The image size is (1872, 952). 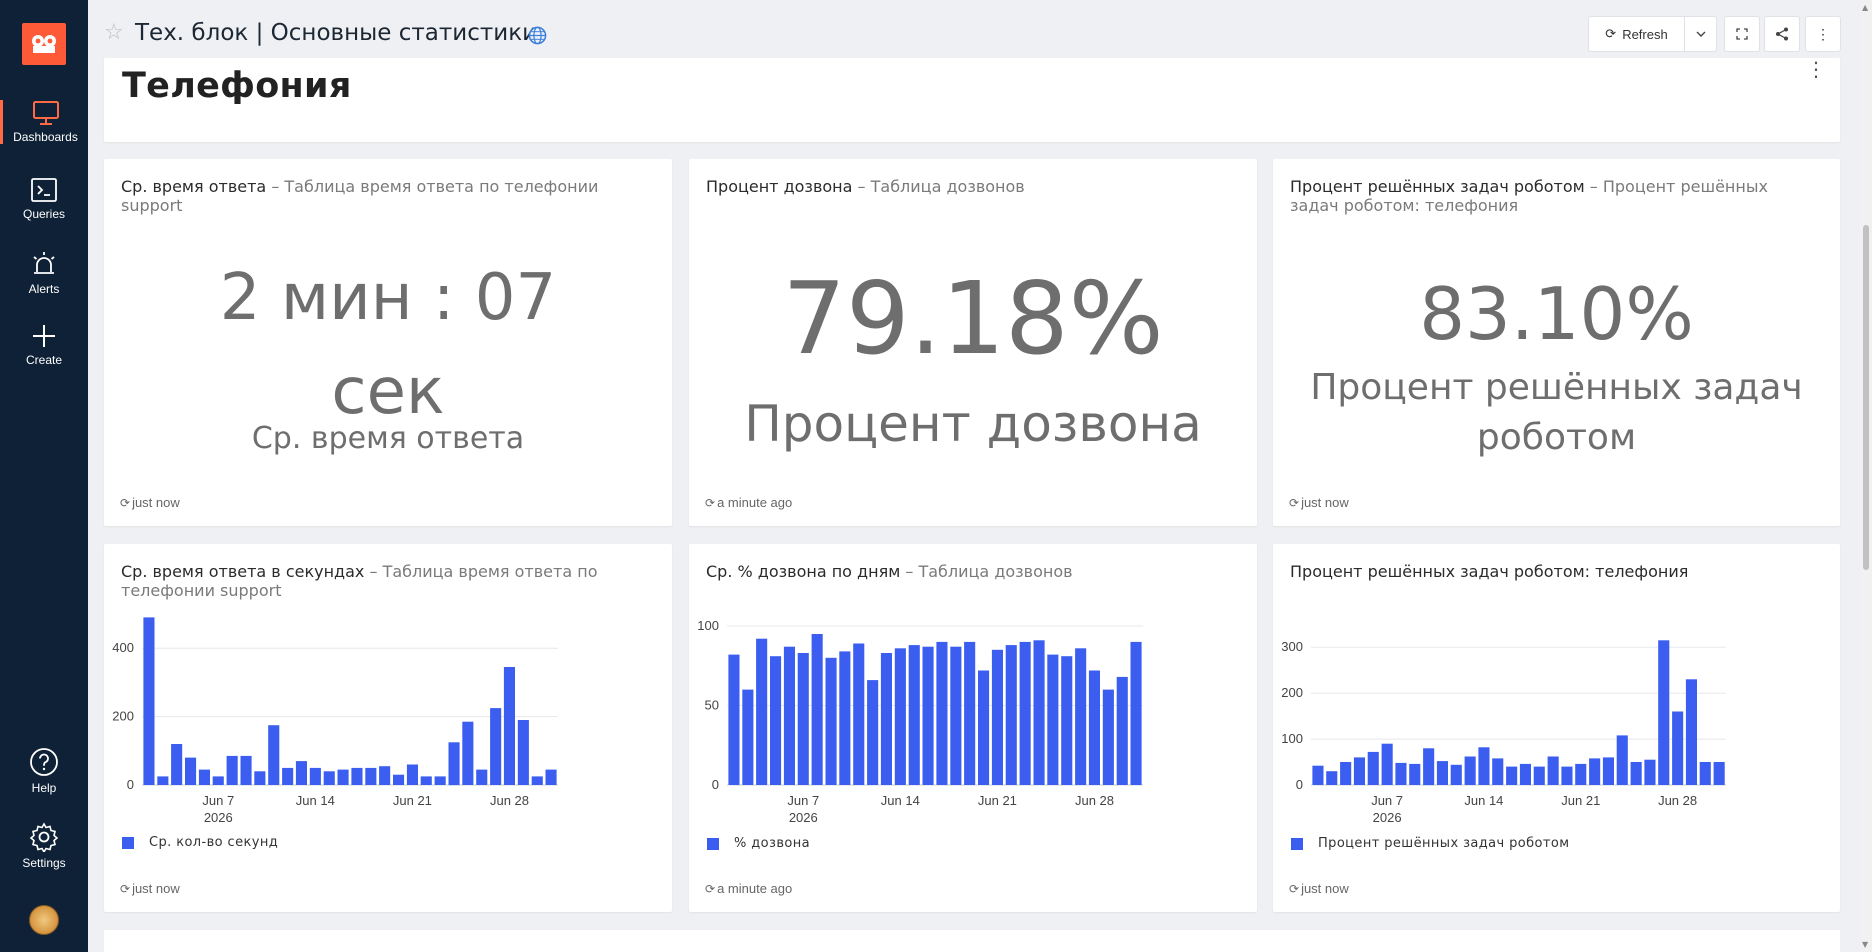 What do you see at coordinates (44, 345) in the screenshot?
I see `sidebar-item-create: Create` at bounding box center [44, 345].